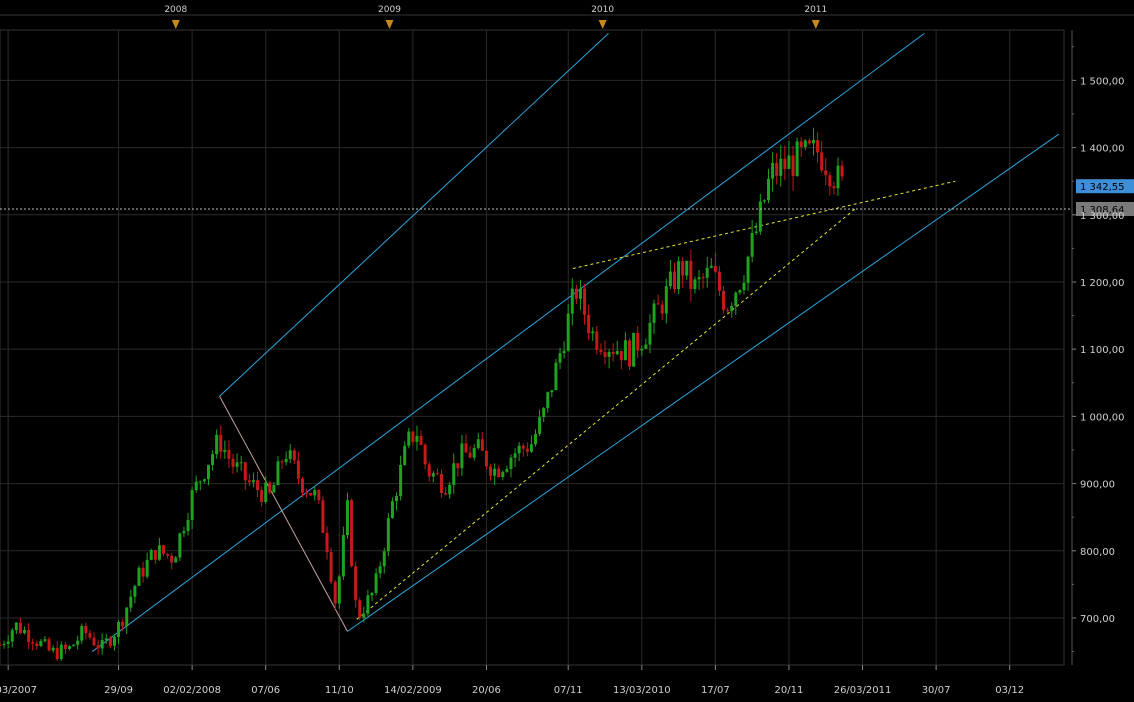 The height and width of the screenshot is (702, 1134). Describe the element at coordinates (1102, 187) in the screenshot. I see `price-tag-label: 1 342,55` at that location.